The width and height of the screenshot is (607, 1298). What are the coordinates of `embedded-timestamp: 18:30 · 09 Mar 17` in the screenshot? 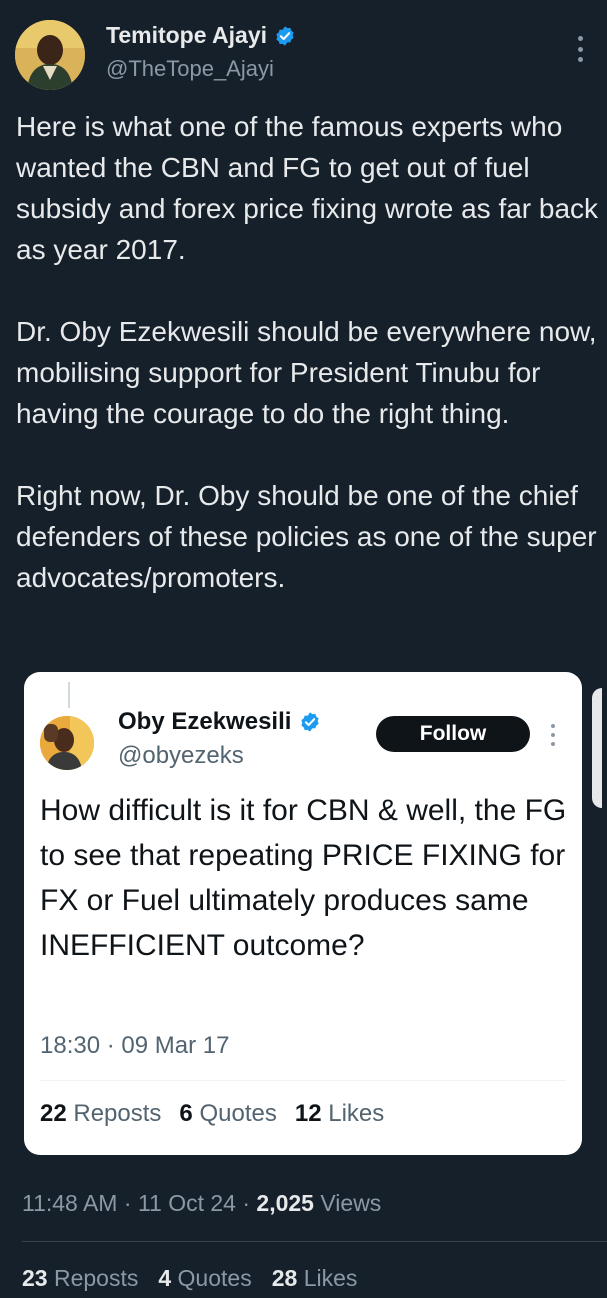 It's located at (135, 1045).